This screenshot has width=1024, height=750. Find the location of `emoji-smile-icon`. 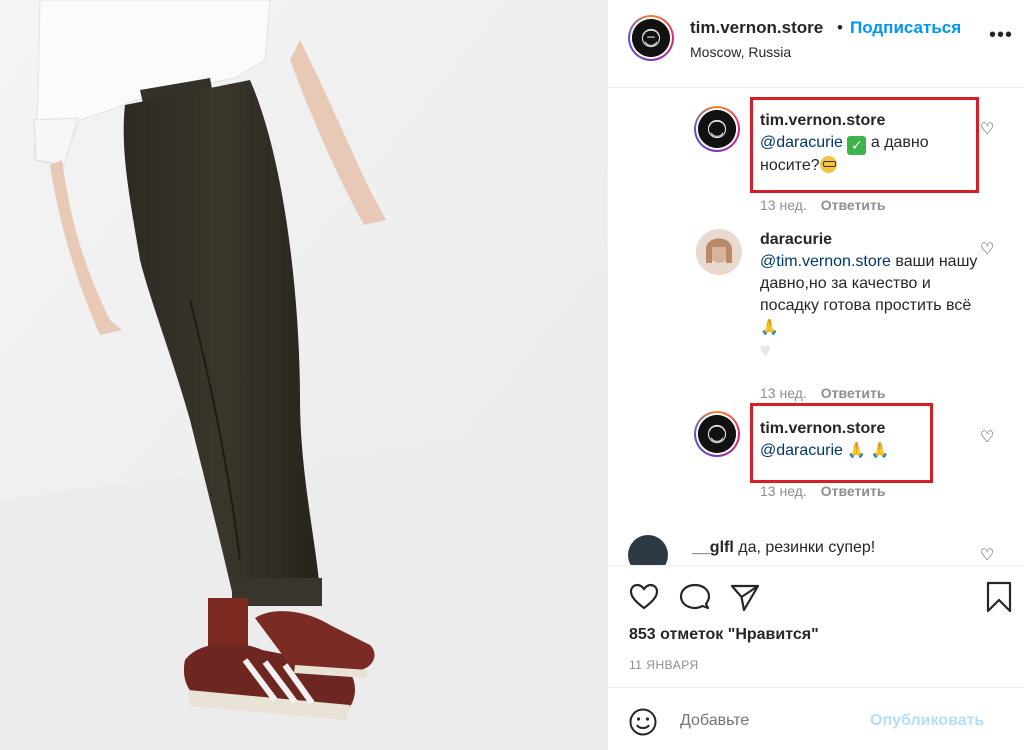

emoji-smile-icon is located at coordinates (643, 722).